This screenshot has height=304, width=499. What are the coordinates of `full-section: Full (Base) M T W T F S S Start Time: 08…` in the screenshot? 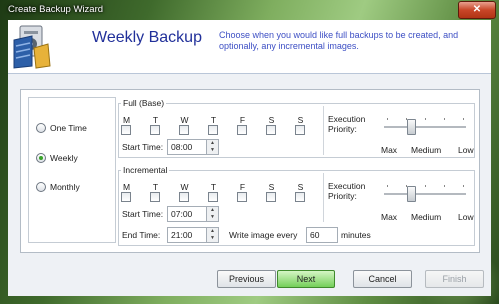 It's located at (296, 128).